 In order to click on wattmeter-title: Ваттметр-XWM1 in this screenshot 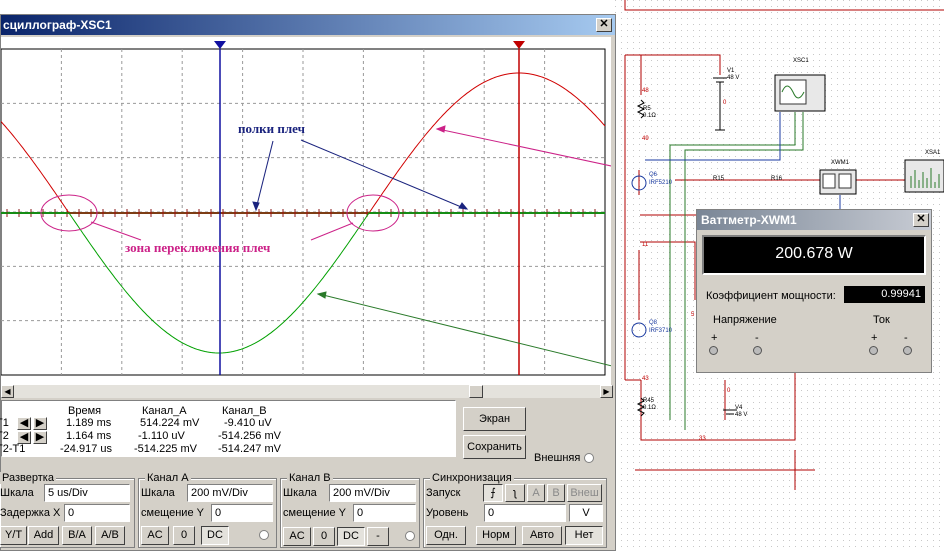, I will do `click(749, 220)`.